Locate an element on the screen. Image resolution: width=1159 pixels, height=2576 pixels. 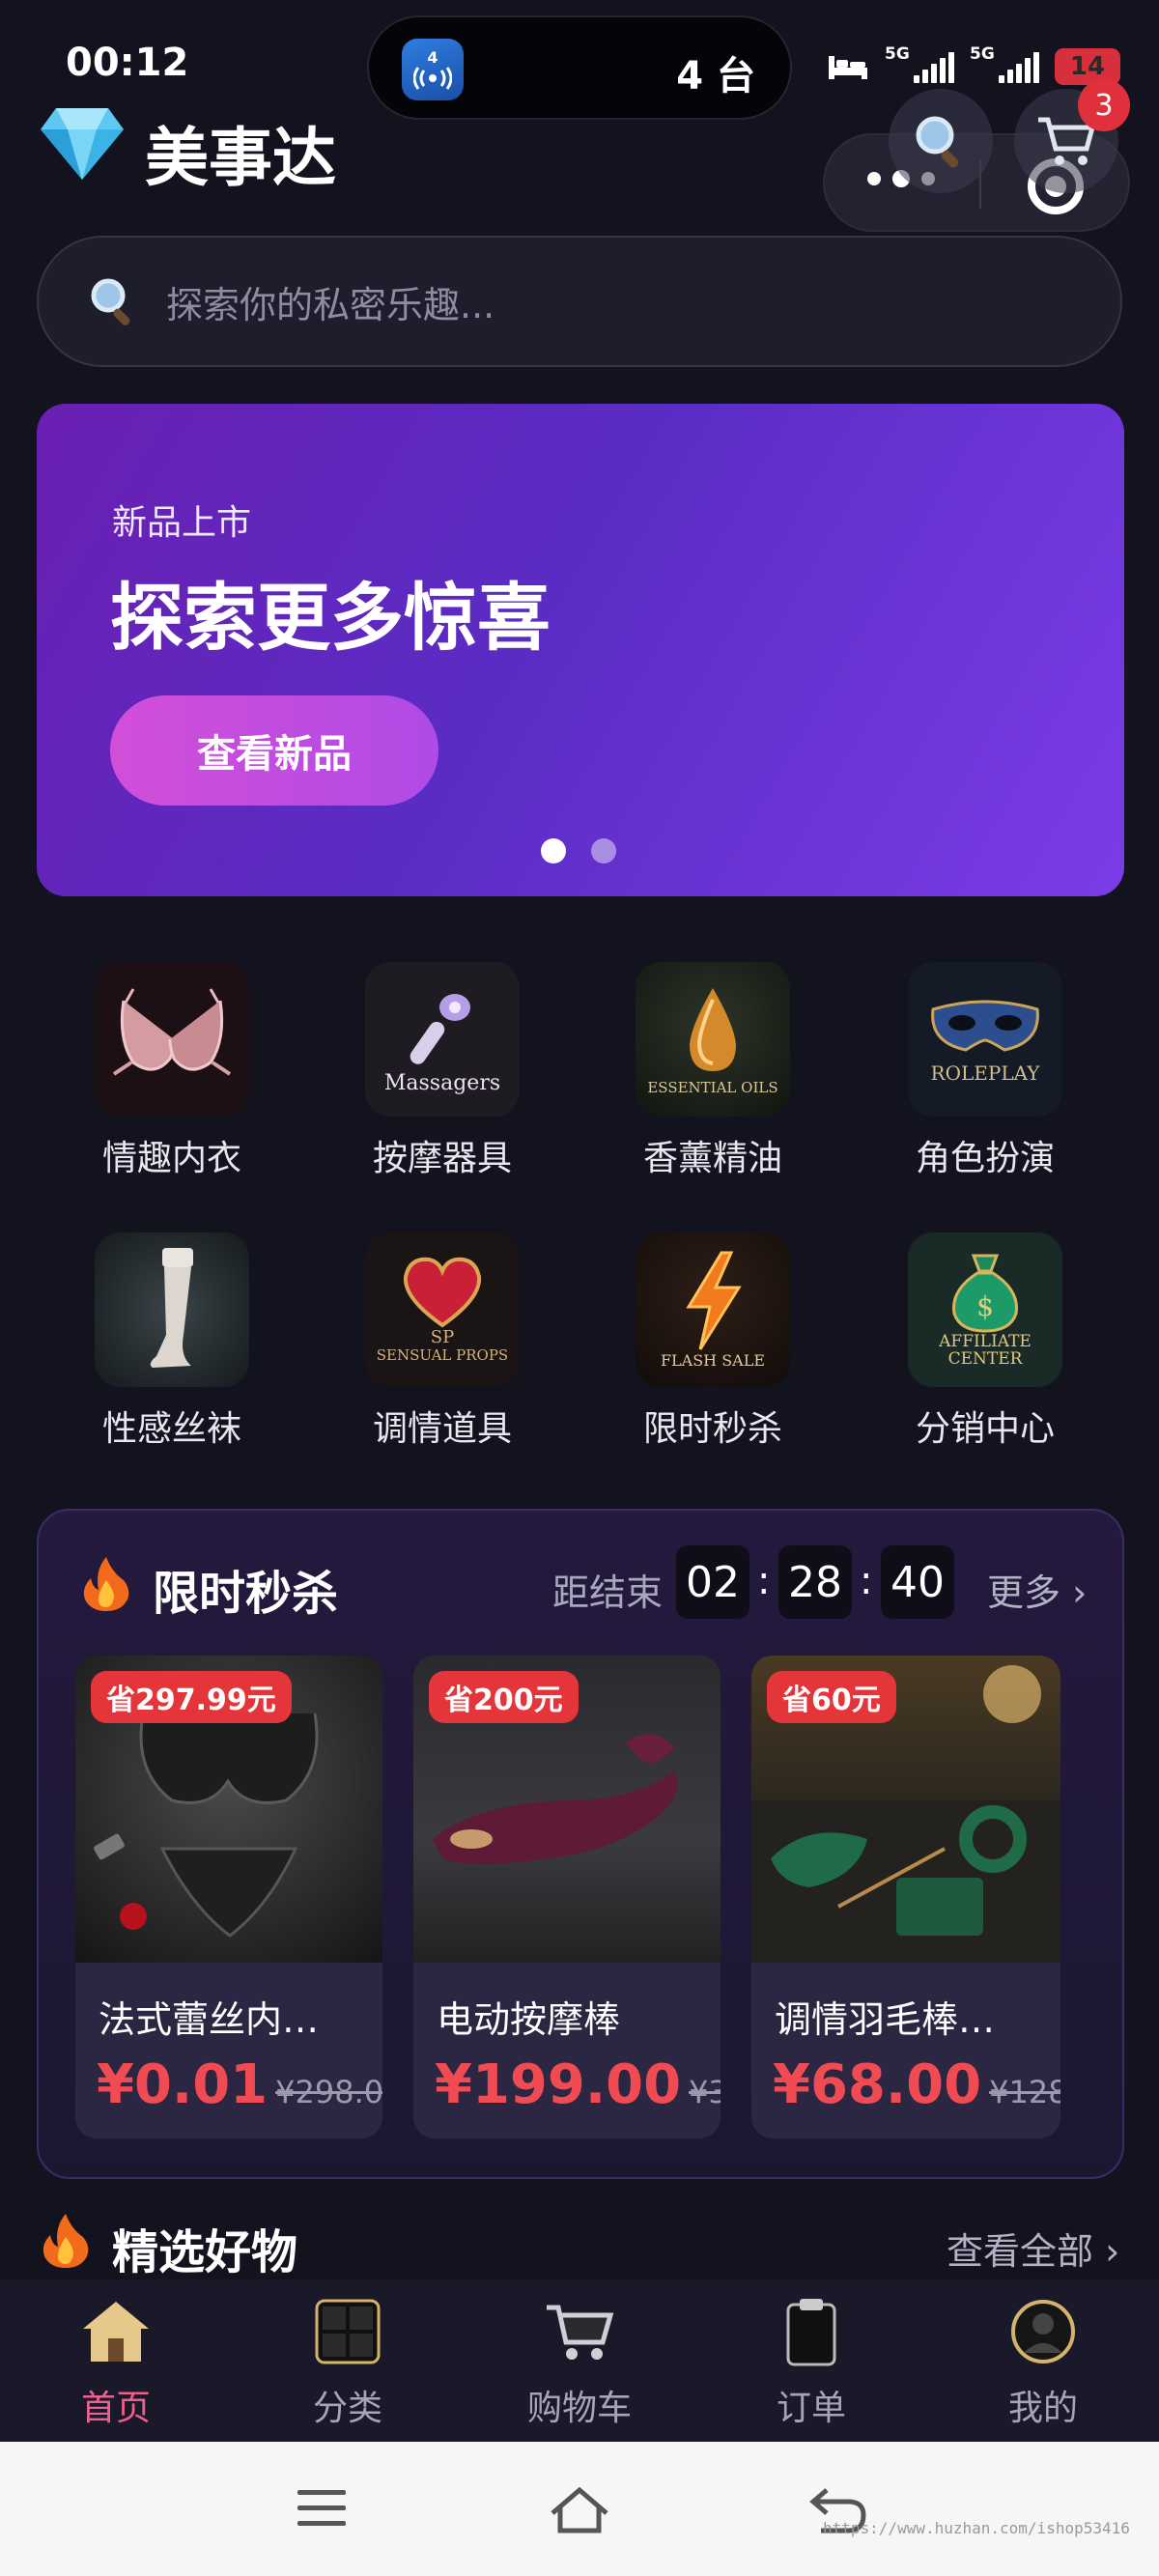
product-original-price: ¥399 is located at coordinates (705, 2092).